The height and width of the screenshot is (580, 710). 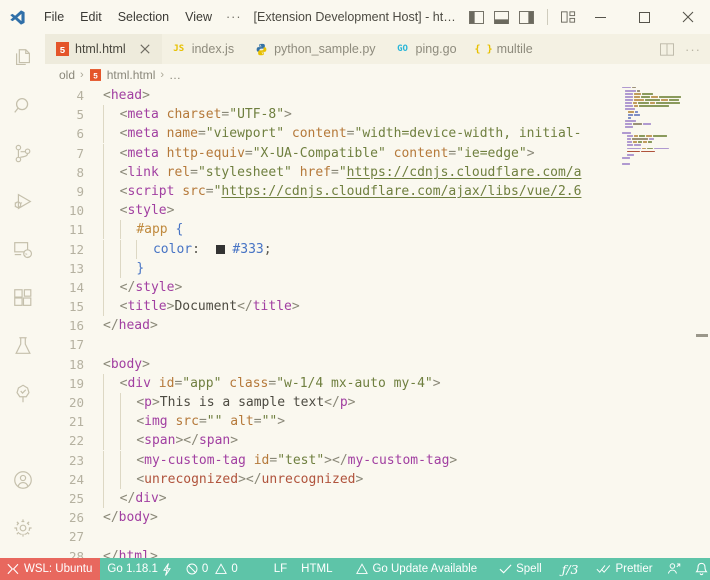 What do you see at coordinates (50, 569) in the screenshot?
I see `status-remote-host: WSL: Ubuntu` at bounding box center [50, 569].